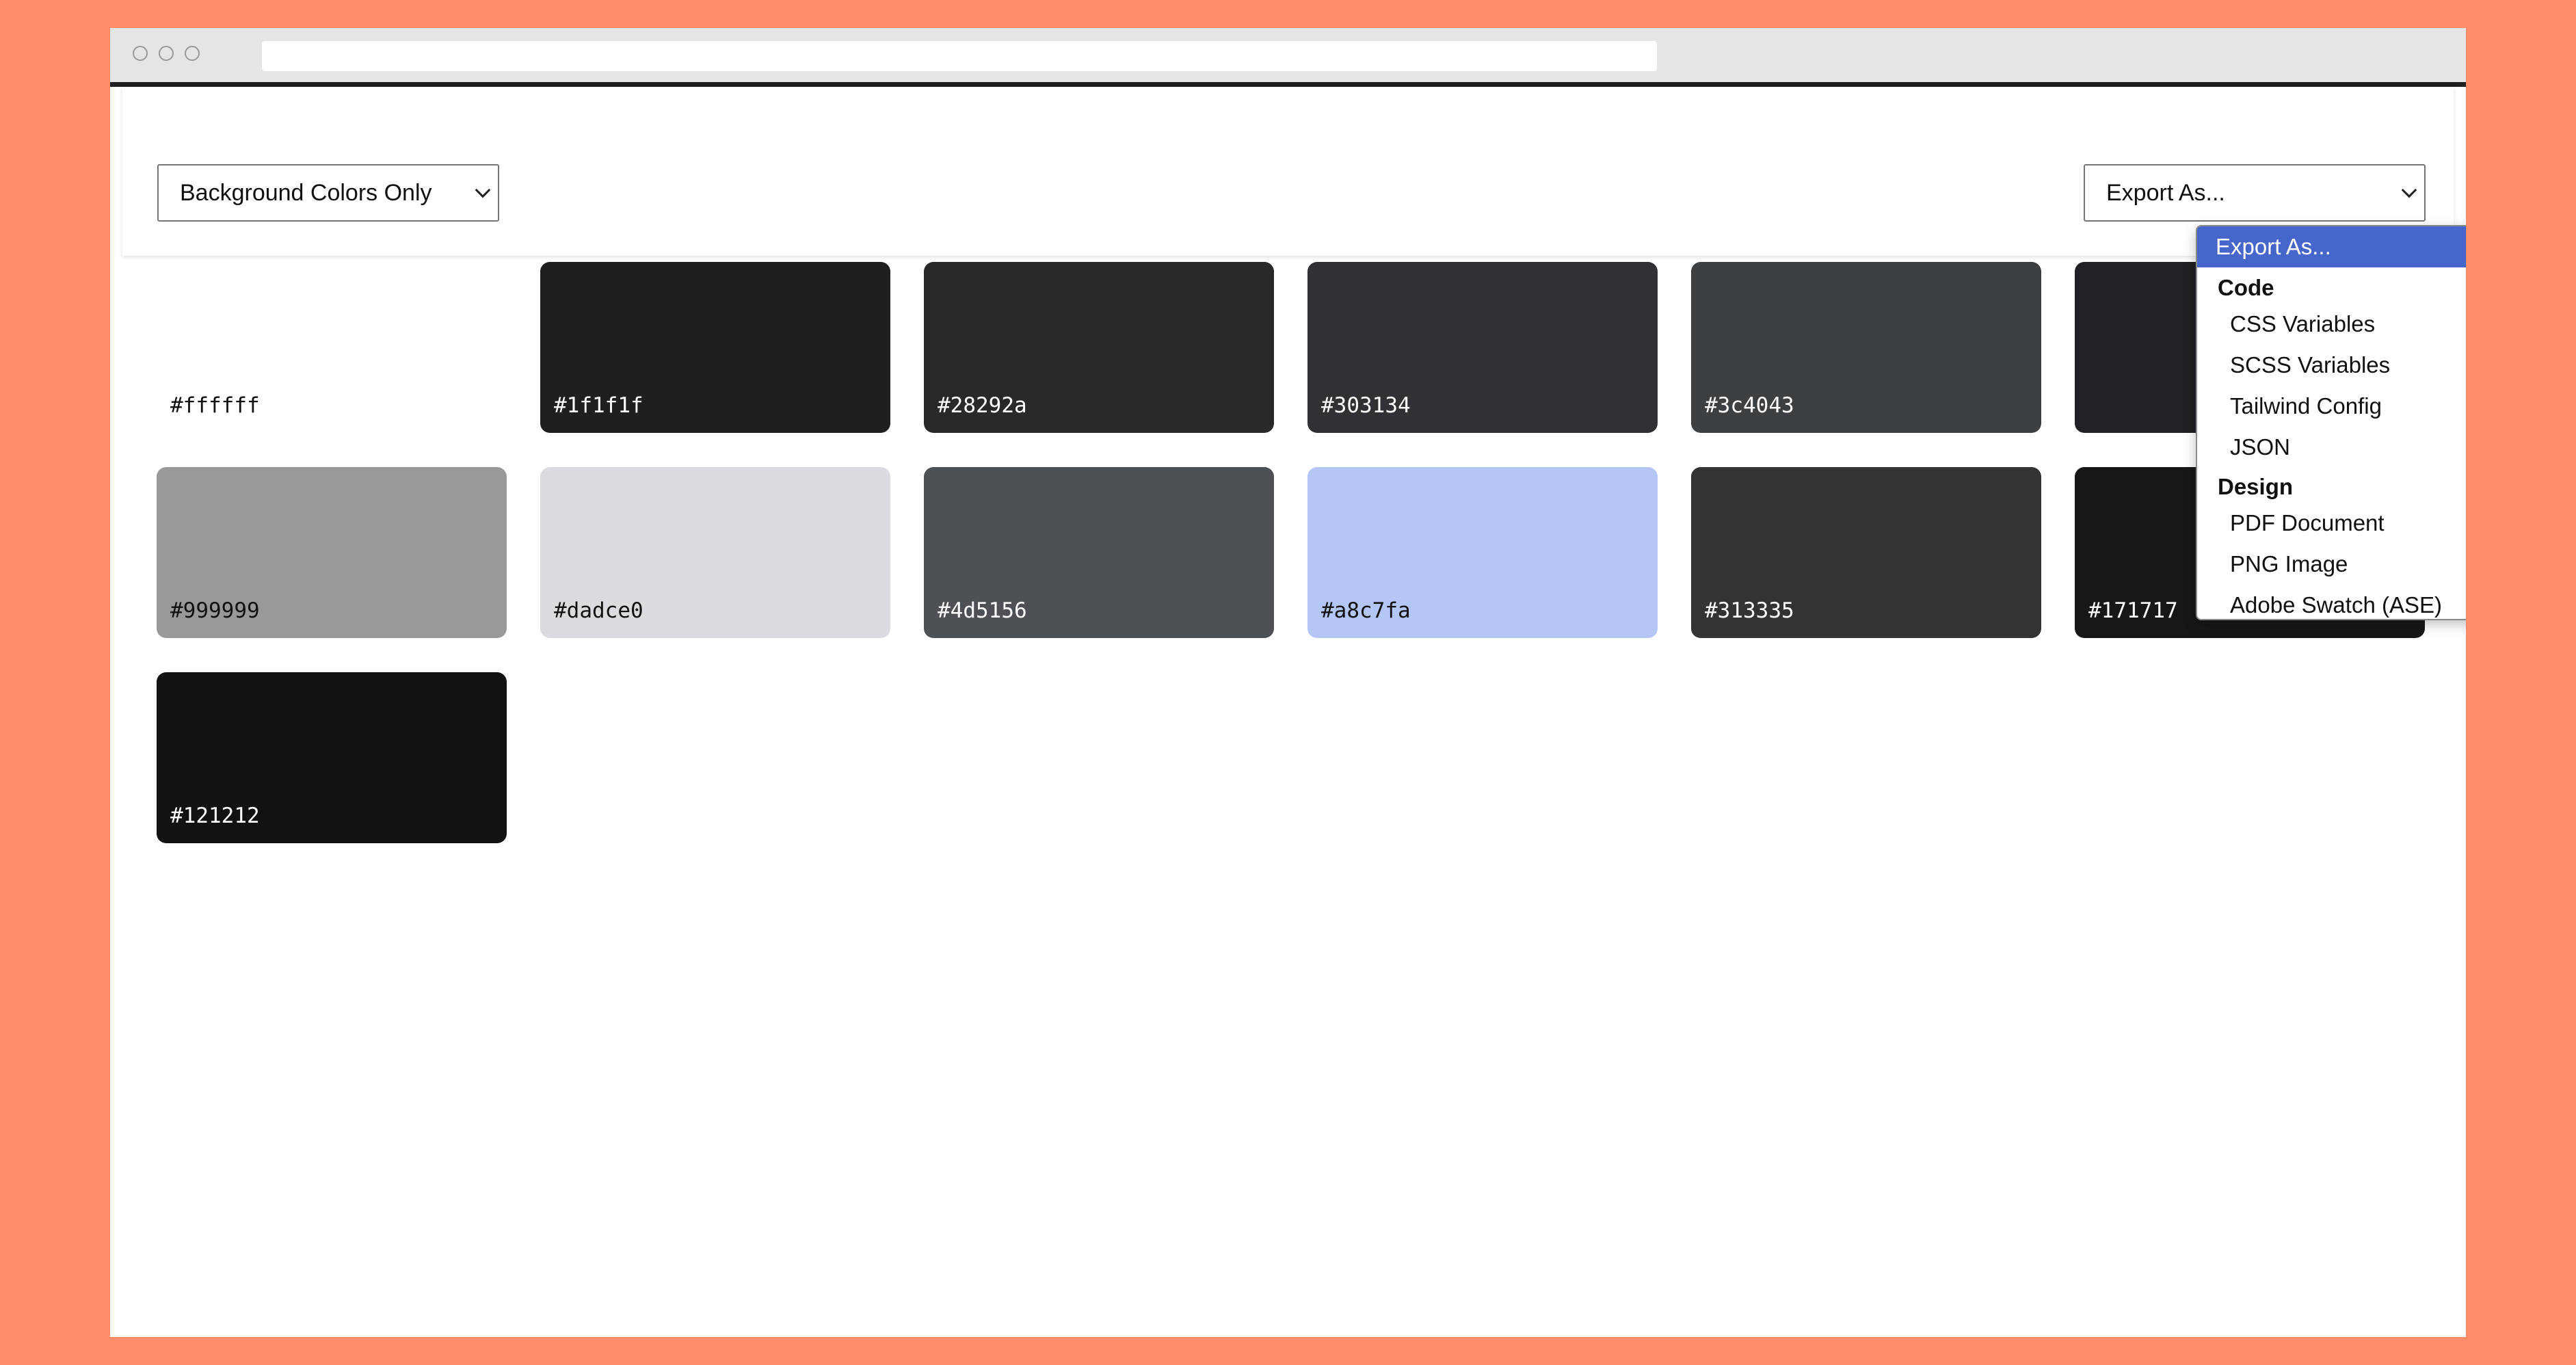  I want to click on minimize-window-icon, so click(166, 53).